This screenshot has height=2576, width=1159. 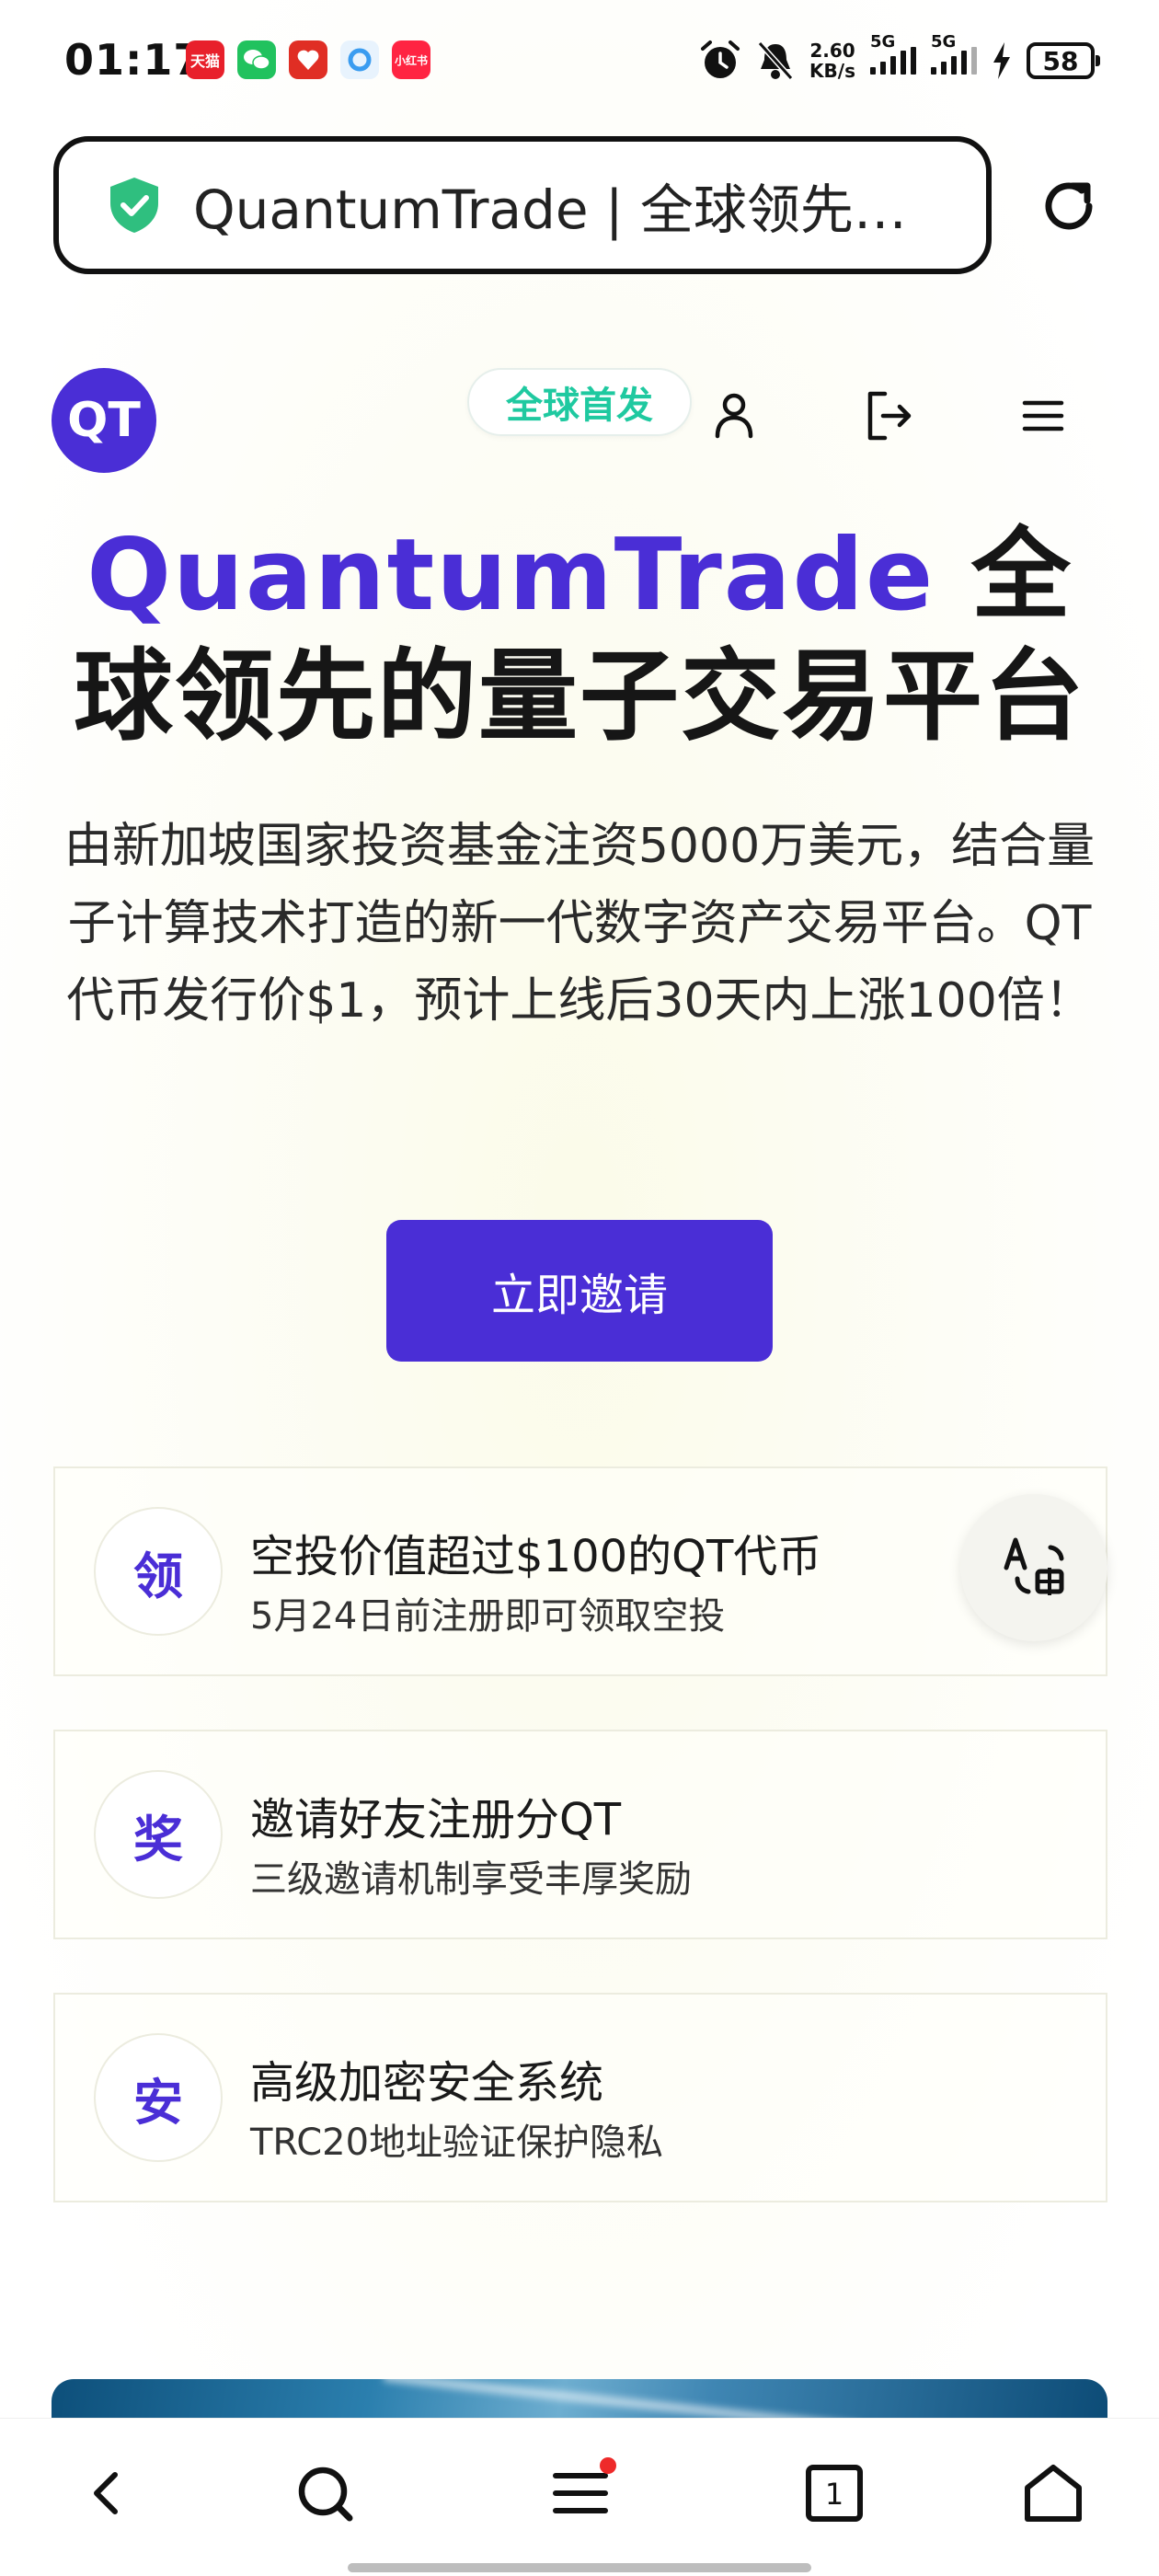 What do you see at coordinates (579, 1291) in the screenshot?
I see `invite-now-button: 立即邀请` at bounding box center [579, 1291].